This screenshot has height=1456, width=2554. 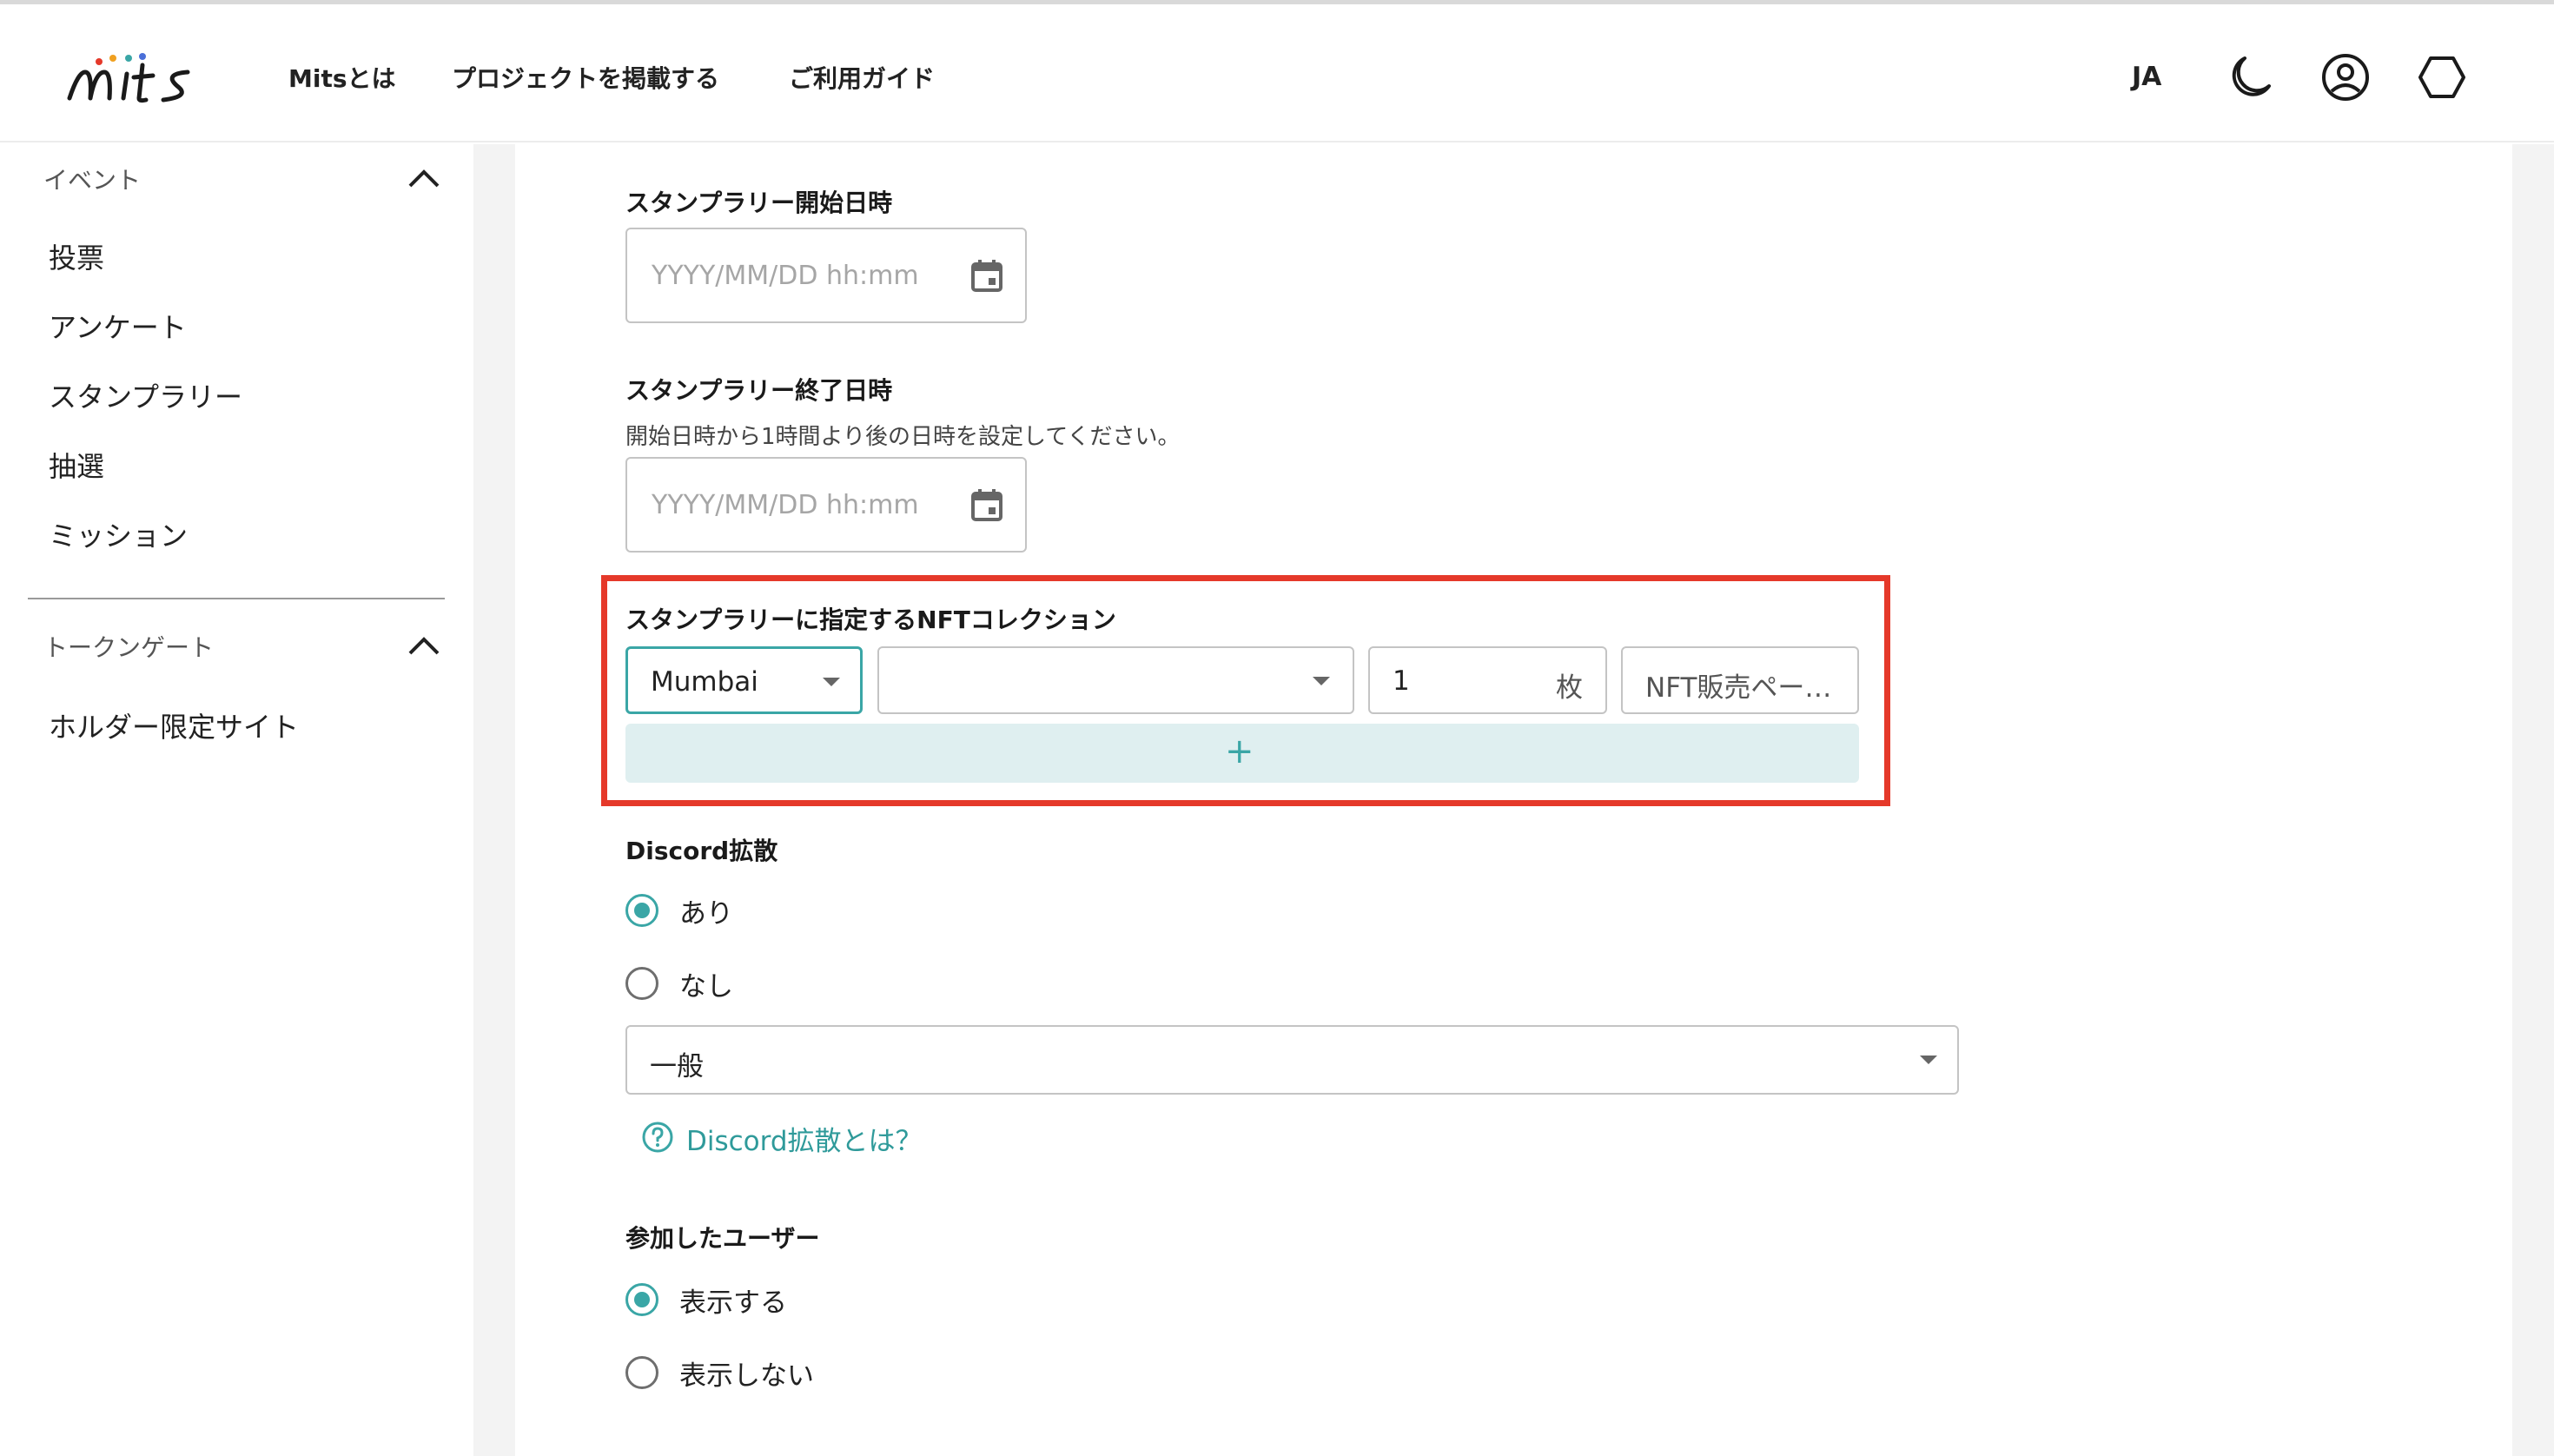 What do you see at coordinates (759, 390) in the screenshot?
I see `end-date-label: スタンプラリー終了日時` at bounding box center [759, 390].